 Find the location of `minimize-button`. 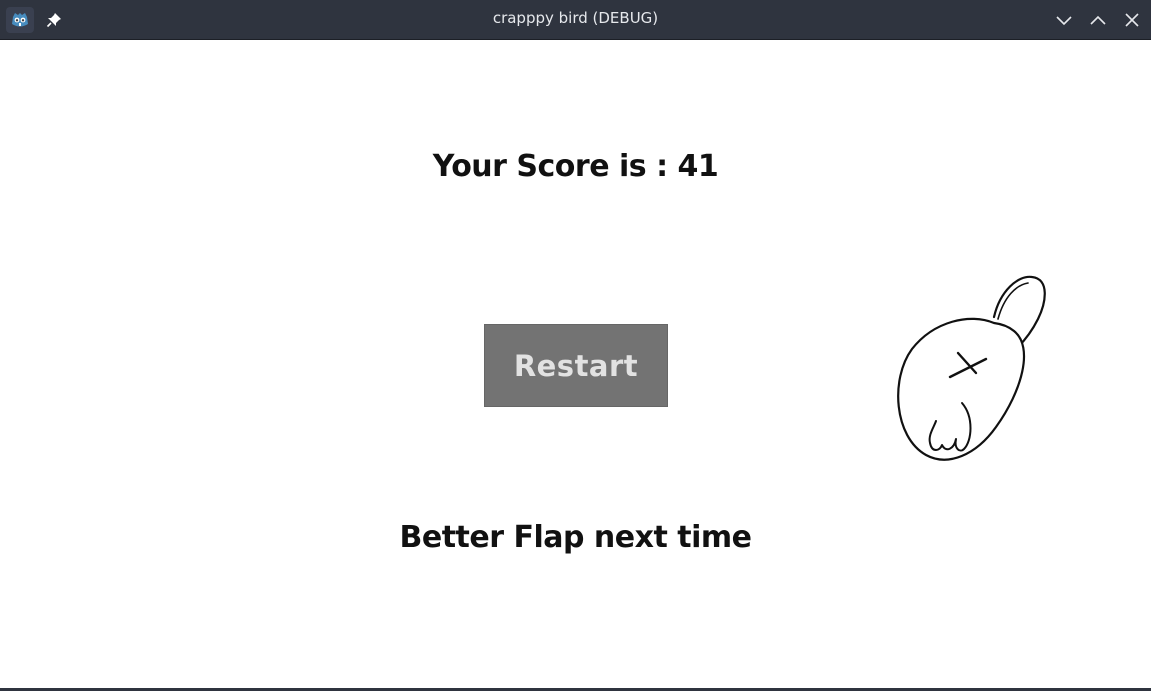

minimize-button is located at coordinates (1064, 20).